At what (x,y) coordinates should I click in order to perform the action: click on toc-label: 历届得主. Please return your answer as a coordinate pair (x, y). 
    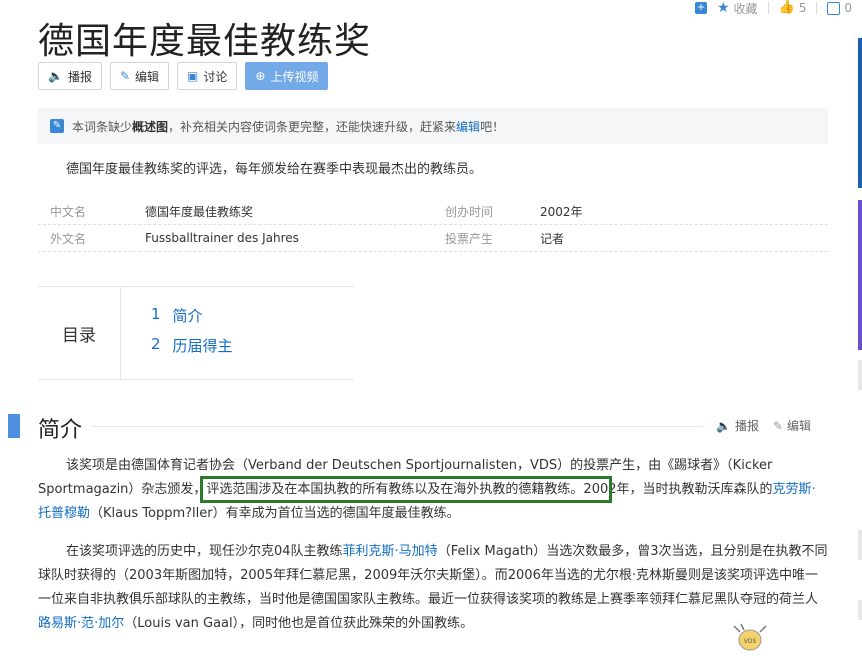
    Looking at the image, I should click on (202, 346).